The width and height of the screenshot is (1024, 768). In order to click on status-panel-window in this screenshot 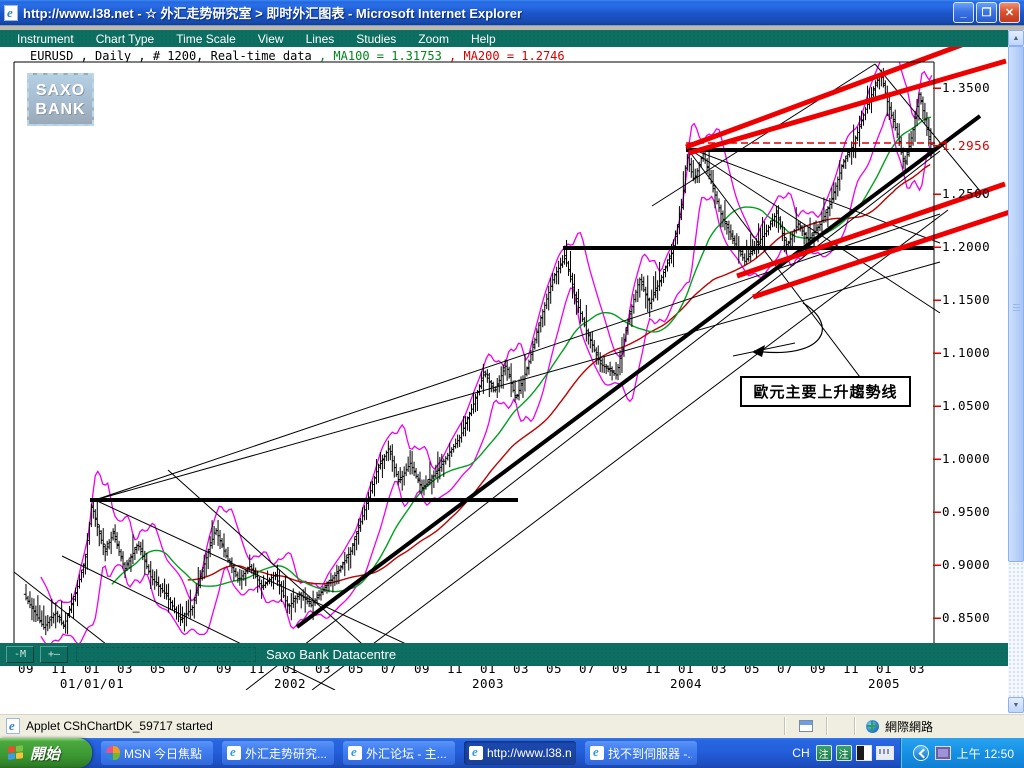, I will do `click(806, 726)`.